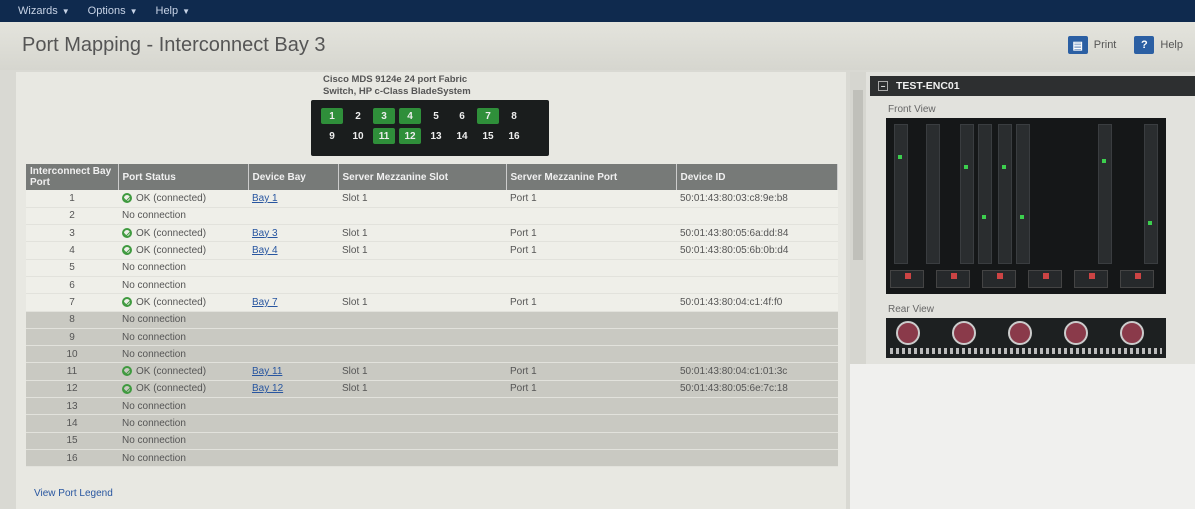  Describe the element at coordinates (1158, 45) in the screenshot. I see `help-button: ? Help` at that location.